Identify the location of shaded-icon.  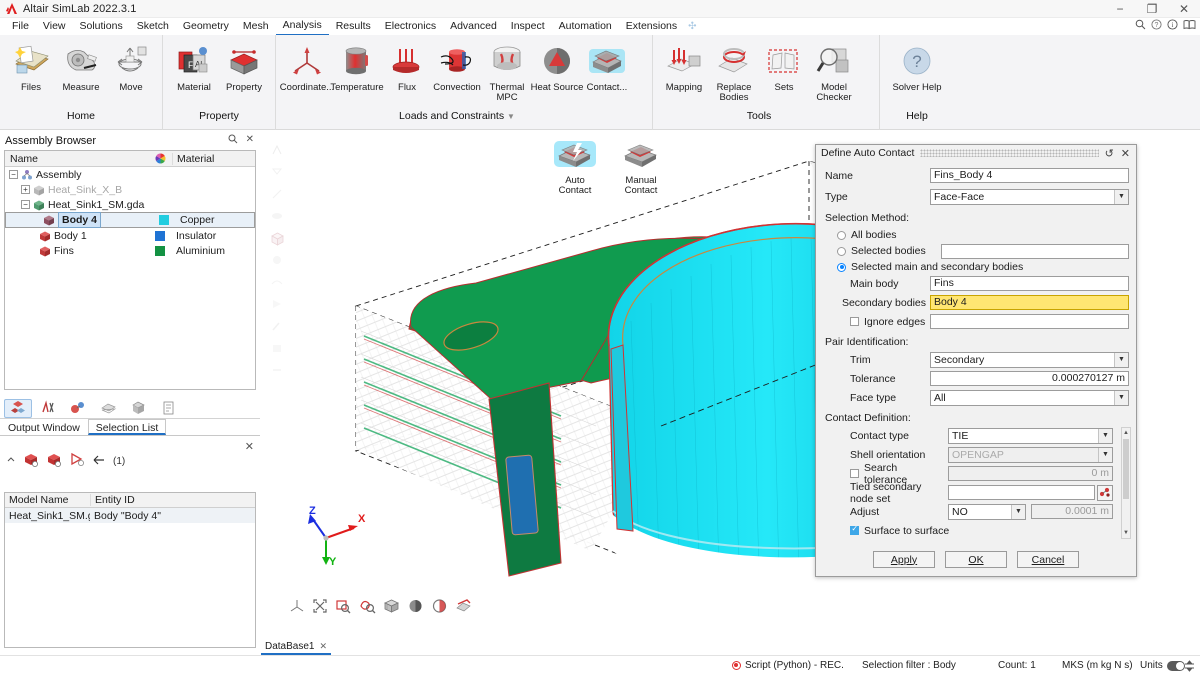
(415, 607).